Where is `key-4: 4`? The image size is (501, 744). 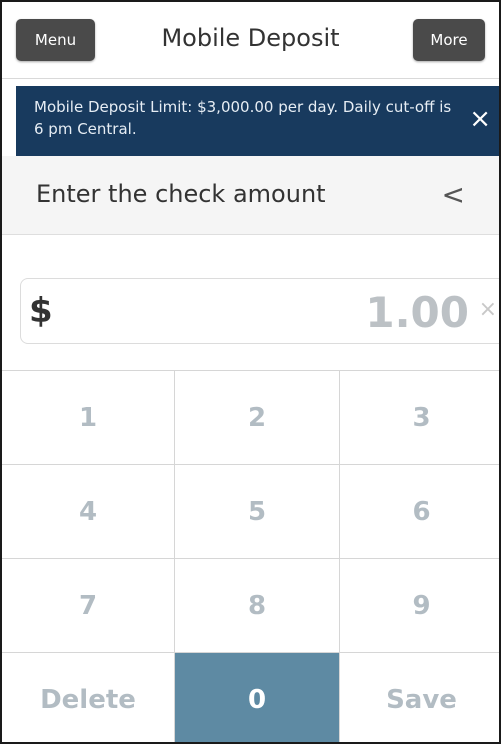 key-4: 4 is located at coordinates (88, 512).